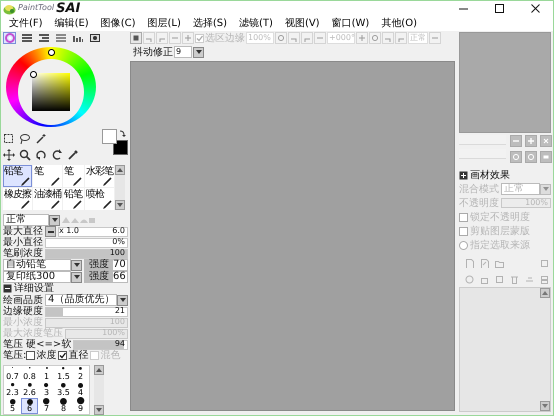 This screenshot has height=416, width=554. I want to click on brush-size-button: 6, so click(29, 406).